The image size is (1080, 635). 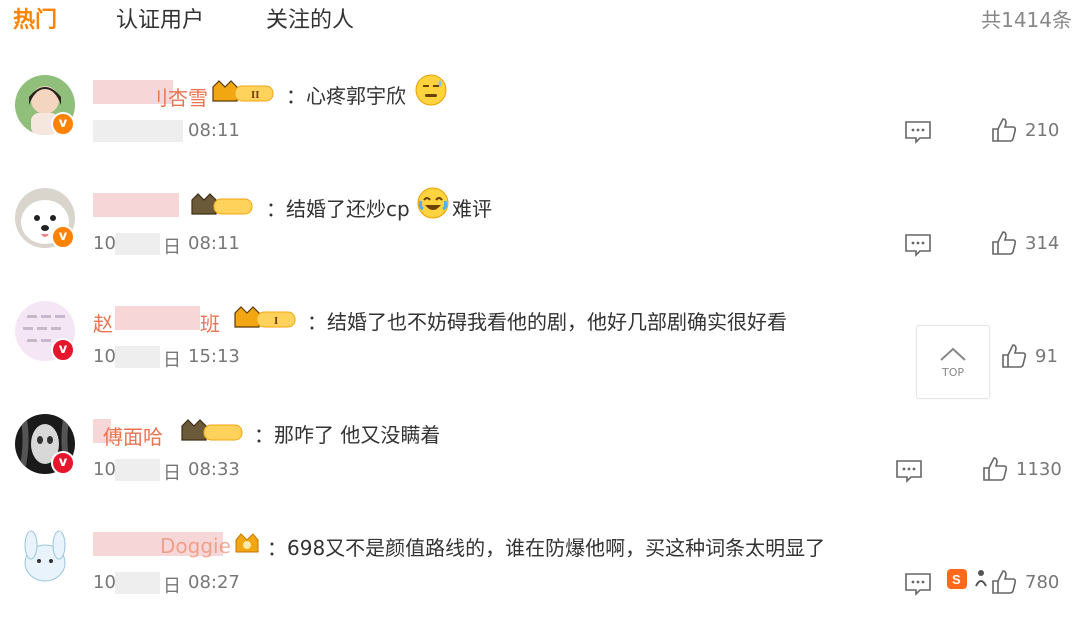 I want to click on comment-total-count: 共1414条, so click(x=1026, y=20).